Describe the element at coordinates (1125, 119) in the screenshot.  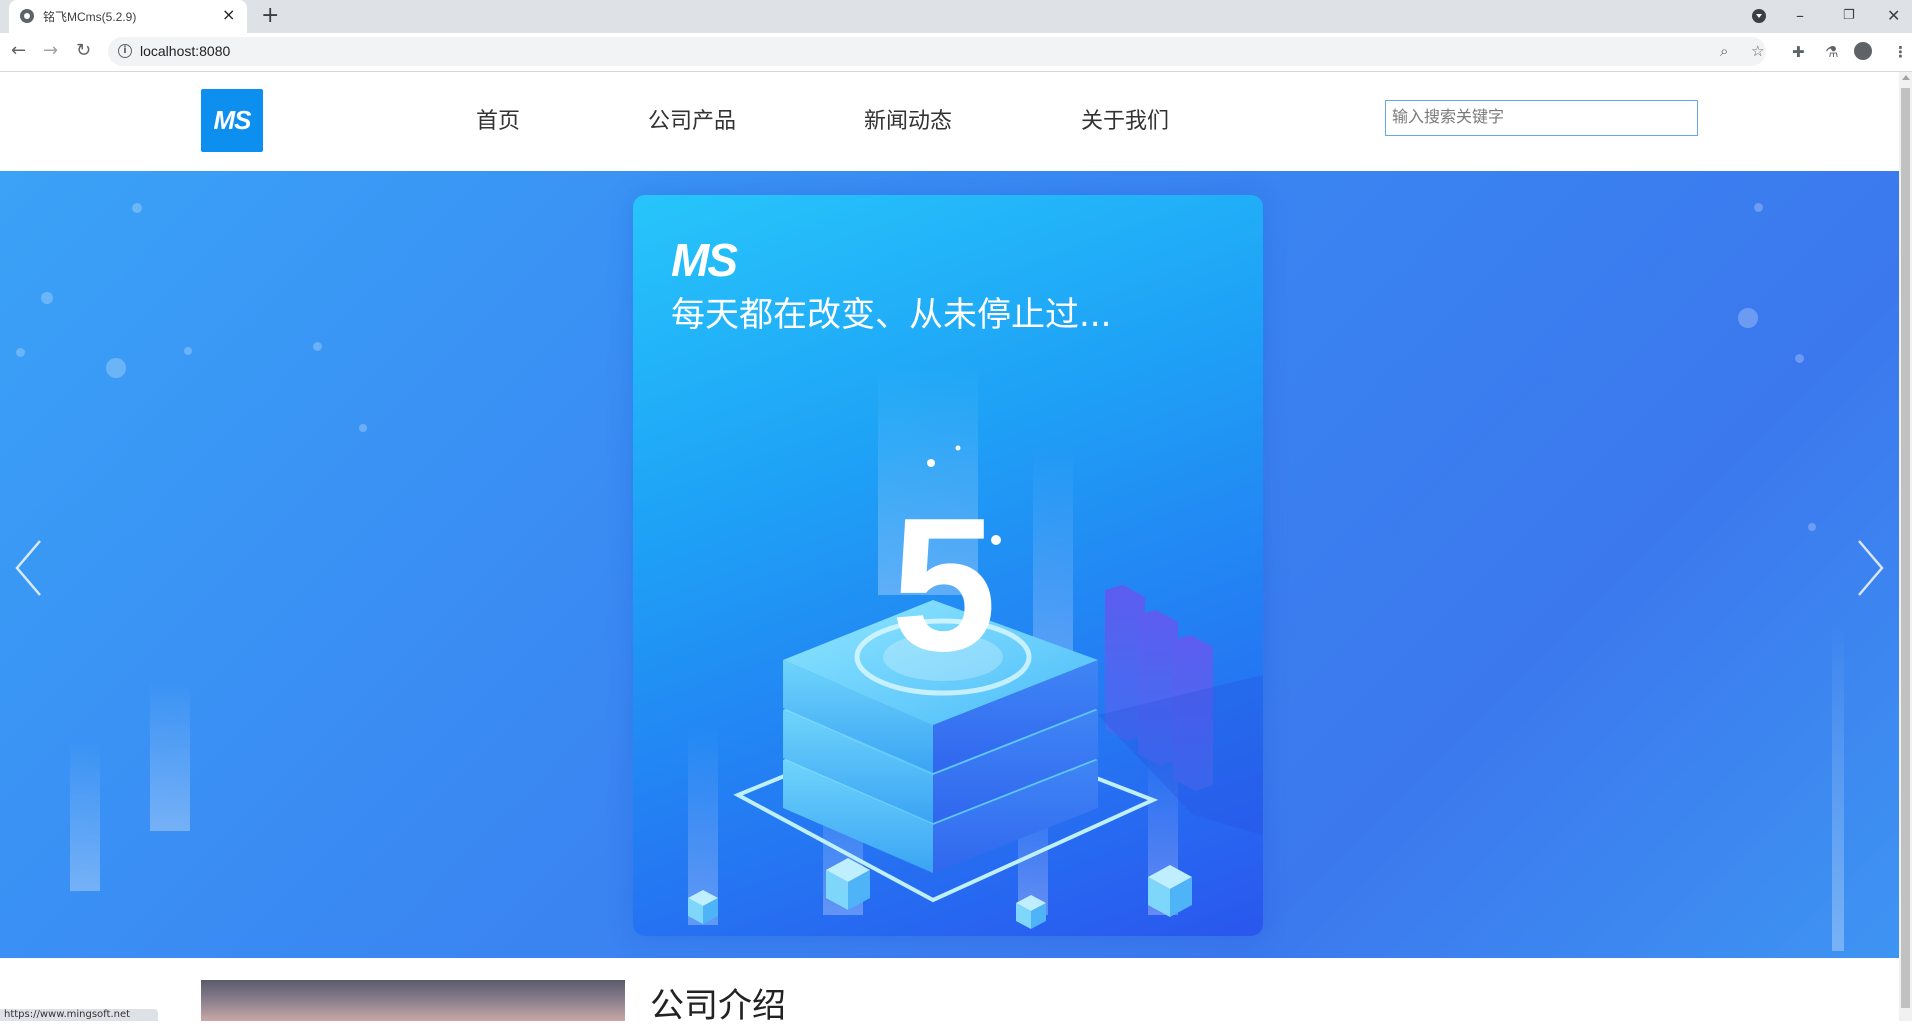
I see `nav-item-about: 关于我们` at that location.